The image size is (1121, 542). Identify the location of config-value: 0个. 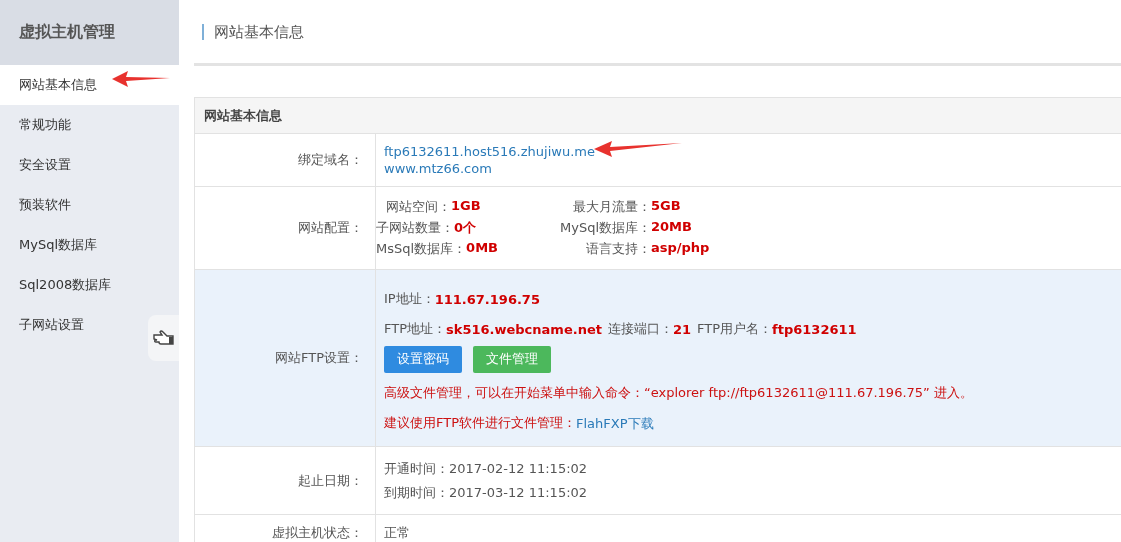
(466, 228).